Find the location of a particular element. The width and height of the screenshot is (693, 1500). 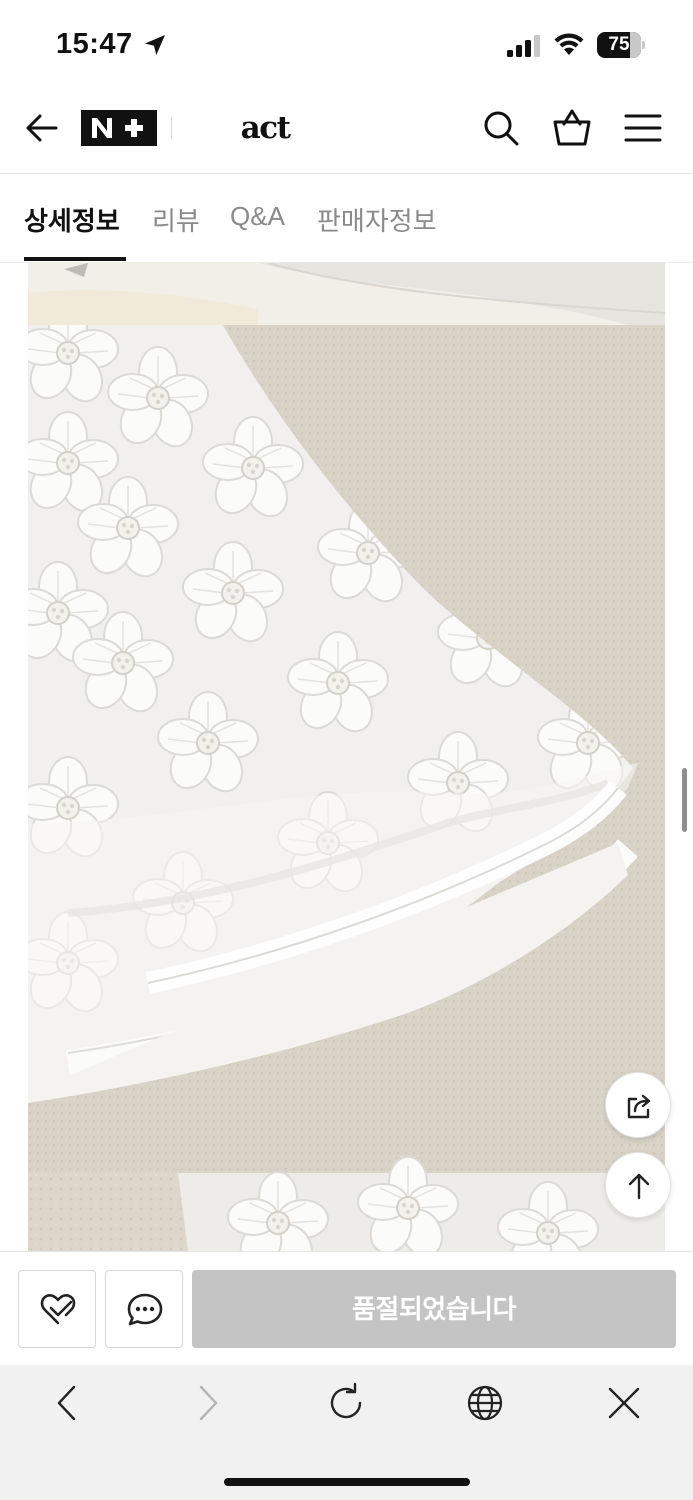

purchase-bar: 품절되었습니다 is located at coordinates (346, 1308).